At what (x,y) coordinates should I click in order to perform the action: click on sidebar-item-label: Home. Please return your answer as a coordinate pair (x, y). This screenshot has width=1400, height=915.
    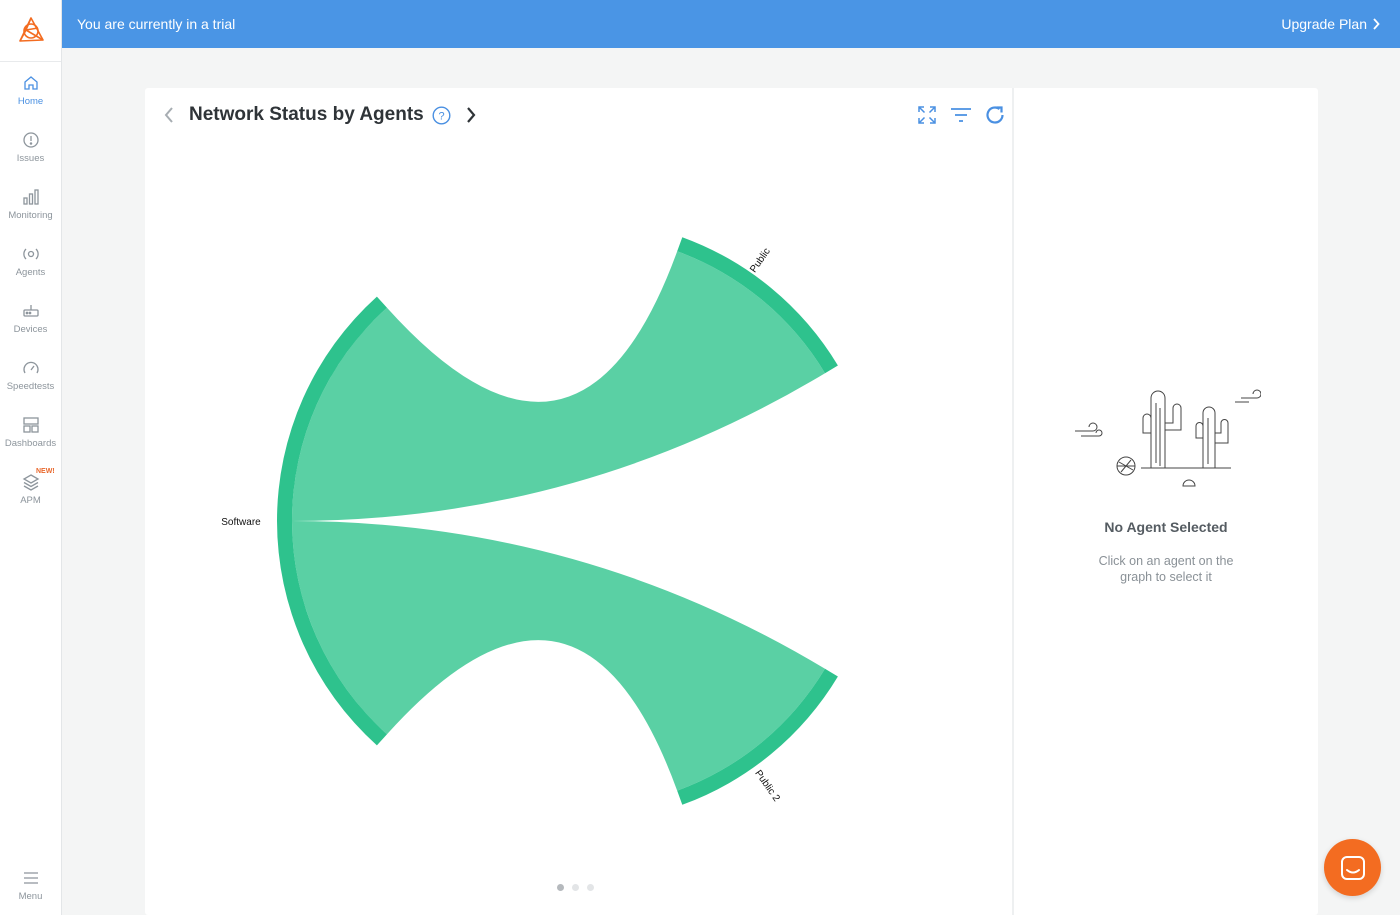
    Looking at the image, I should click on (30, 101).